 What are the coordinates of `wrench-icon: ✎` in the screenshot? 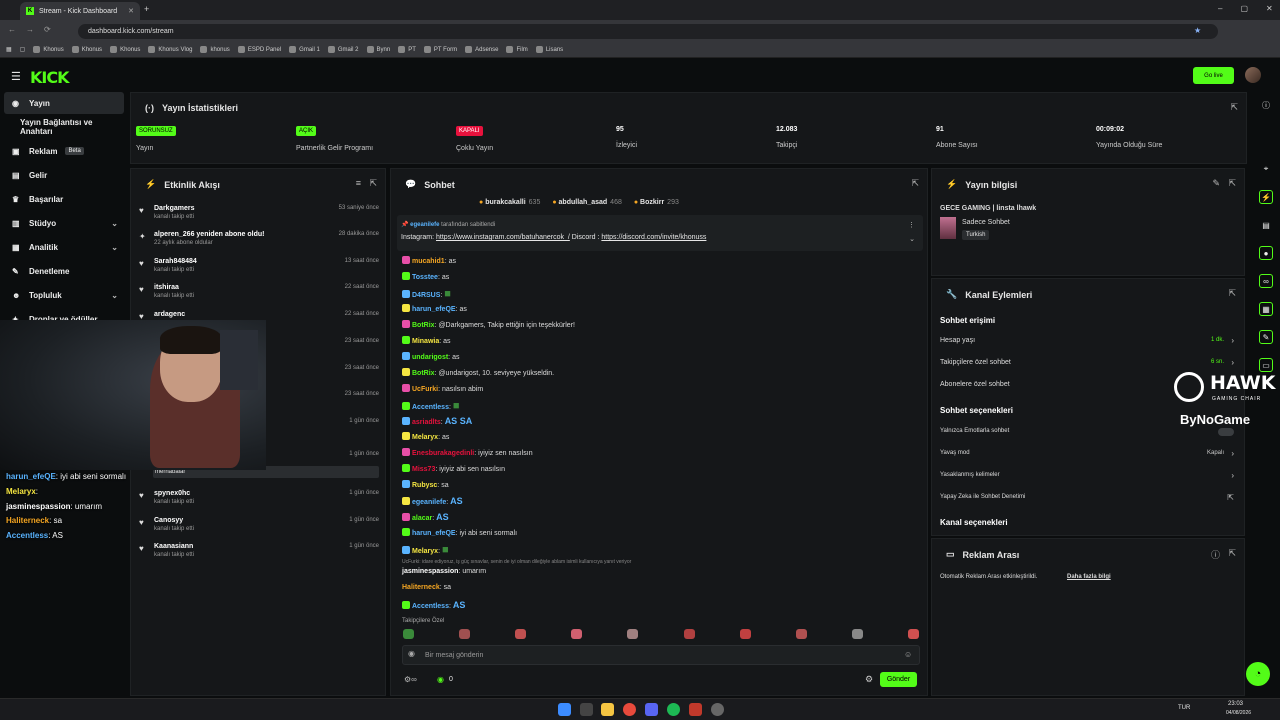 It's located at (1266, 337).